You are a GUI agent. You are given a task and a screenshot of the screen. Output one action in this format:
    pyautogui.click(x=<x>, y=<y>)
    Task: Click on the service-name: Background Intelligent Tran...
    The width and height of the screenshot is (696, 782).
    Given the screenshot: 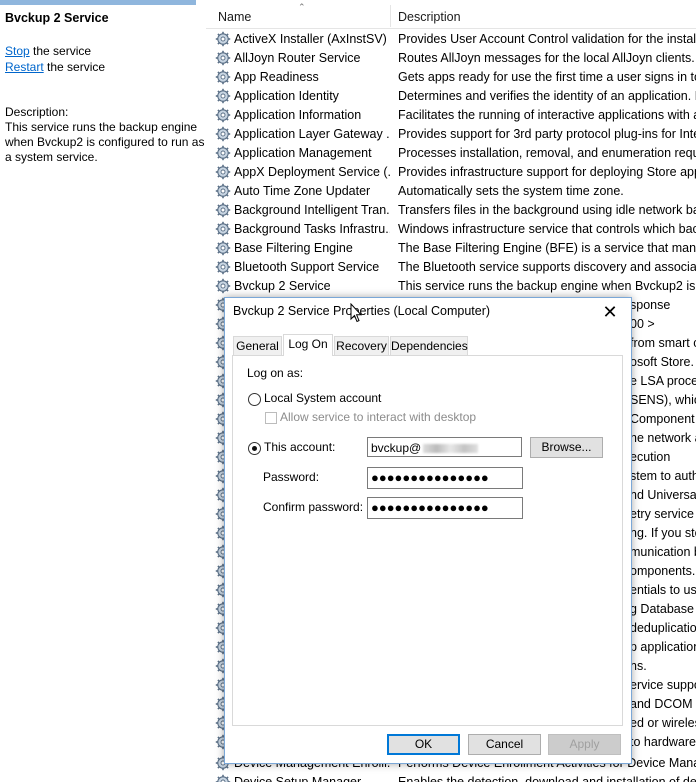 What is the action you would take?
    pyautogui.click(x=312, y=210)
    